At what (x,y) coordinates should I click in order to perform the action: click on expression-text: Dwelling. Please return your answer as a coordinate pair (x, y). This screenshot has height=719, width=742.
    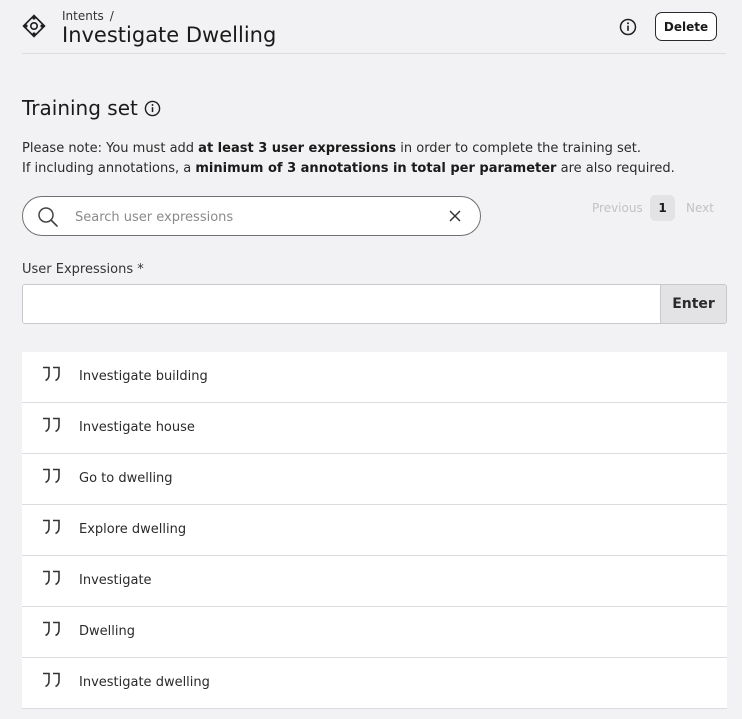
    Looking at the image, I should click on (107, 631).